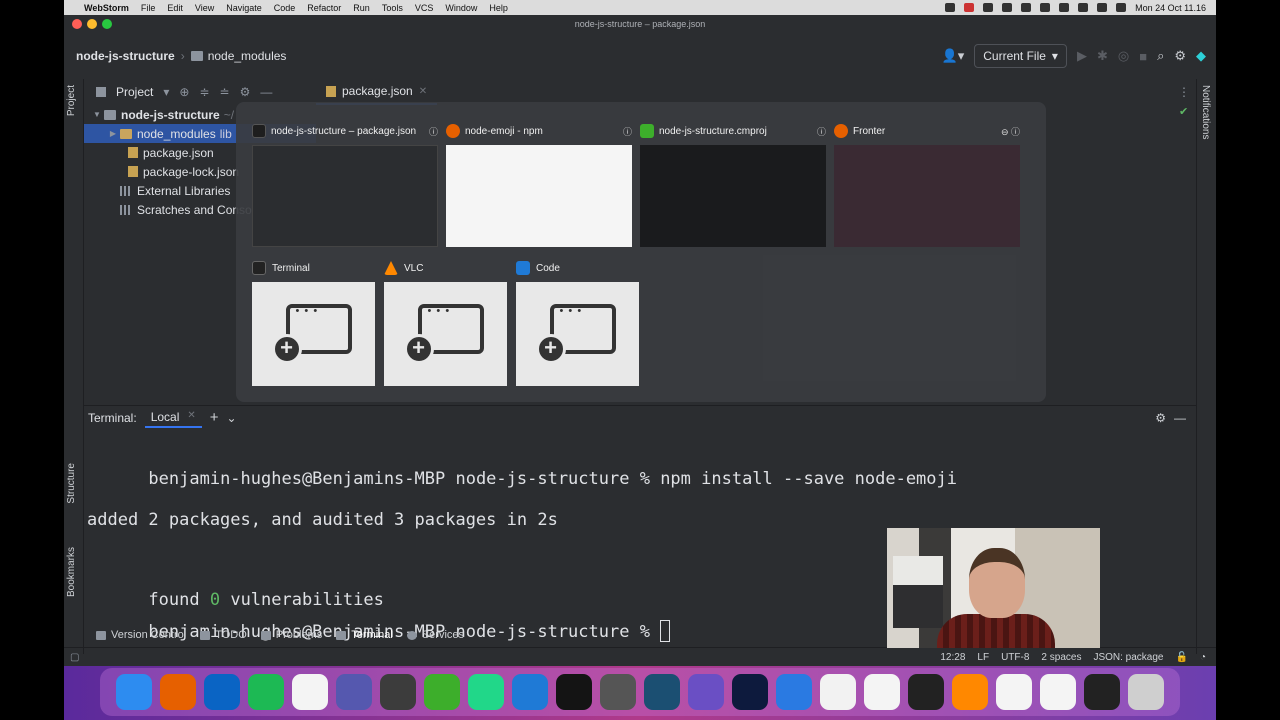 Image resolution: width=1280 pixels, height=720 pixels. Describe the element at coordinates (392, 8) in the screenshot. I see `menu-tools: Tools` at that location.